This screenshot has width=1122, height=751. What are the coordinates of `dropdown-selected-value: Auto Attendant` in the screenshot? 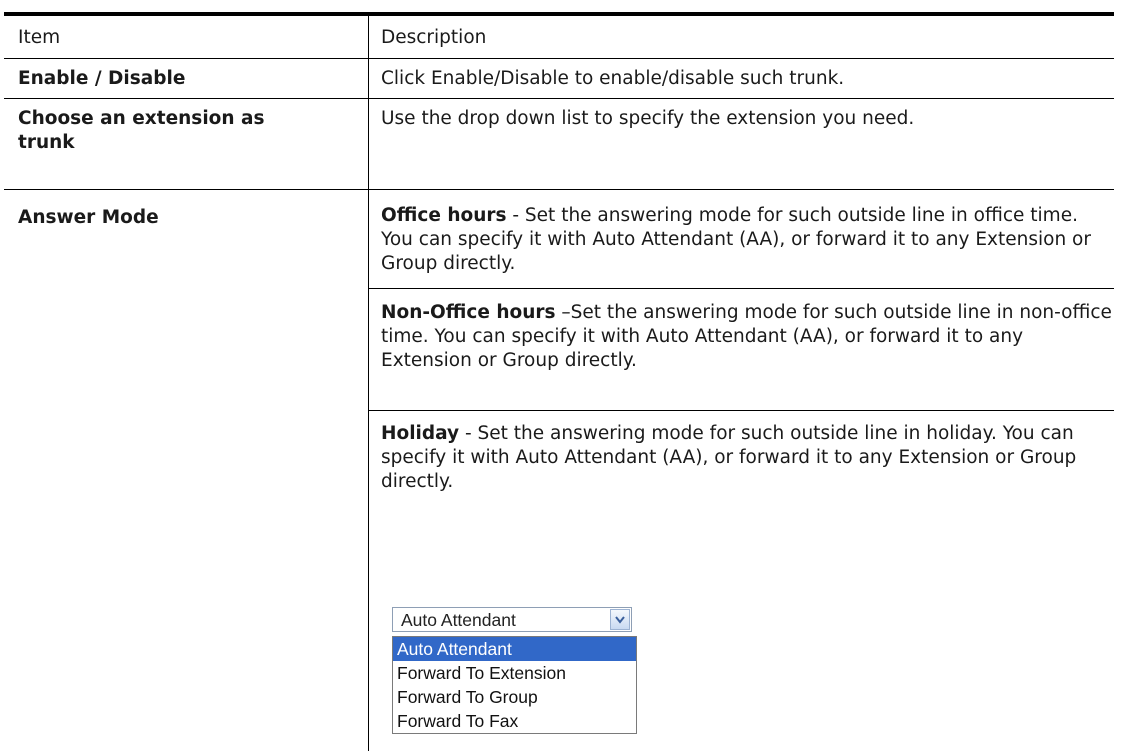 It's located at (458, 620).